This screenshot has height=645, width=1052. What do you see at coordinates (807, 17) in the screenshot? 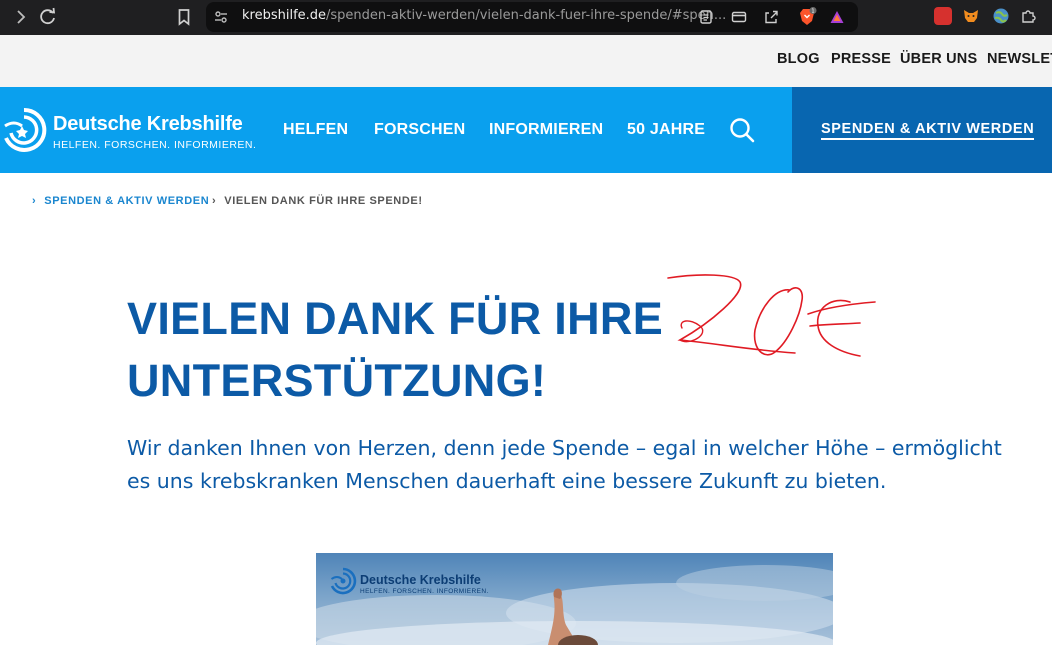
I see `brave-shield-icon: 1` at bounding box center [807, 17].